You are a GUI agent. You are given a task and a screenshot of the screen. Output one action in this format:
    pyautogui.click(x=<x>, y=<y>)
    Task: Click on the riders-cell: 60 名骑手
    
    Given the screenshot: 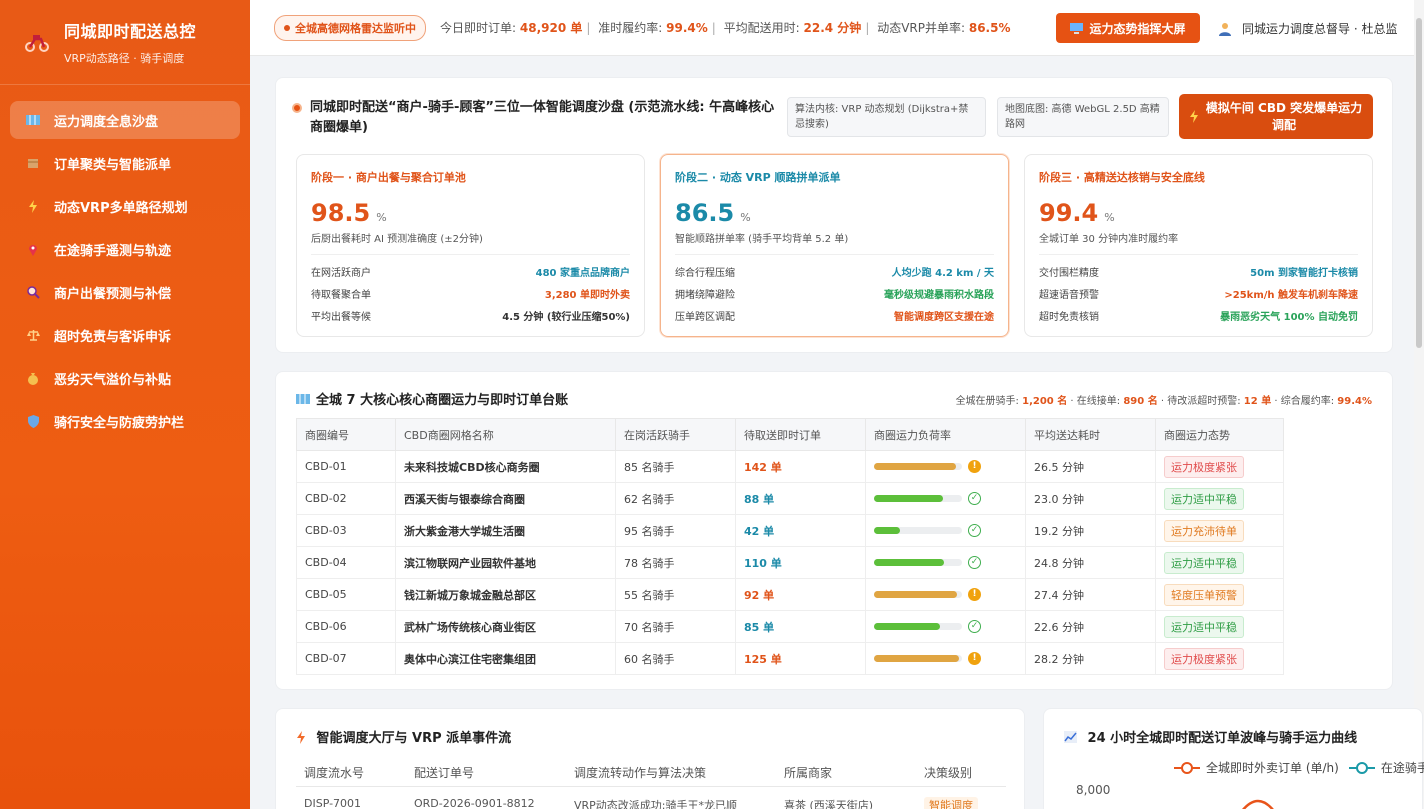 What is the action you would take?
    pyautogui.click(x=675, y=658)
    